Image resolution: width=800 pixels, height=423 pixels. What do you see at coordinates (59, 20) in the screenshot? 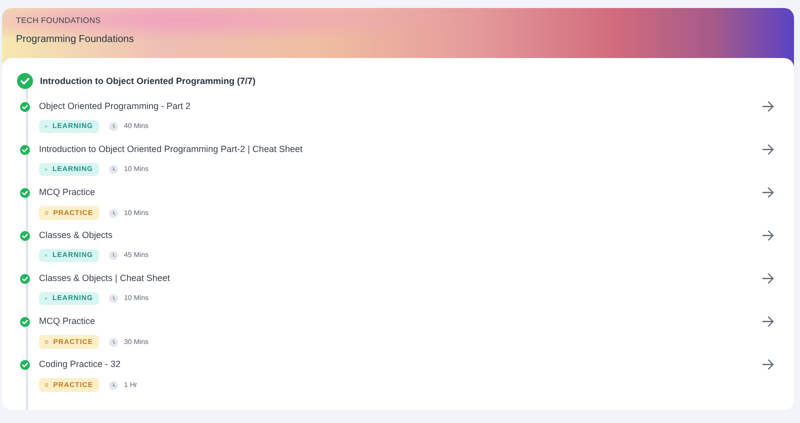
I see `category-label: TECH FOUNDATIONS` at bounding box center [59, 20].